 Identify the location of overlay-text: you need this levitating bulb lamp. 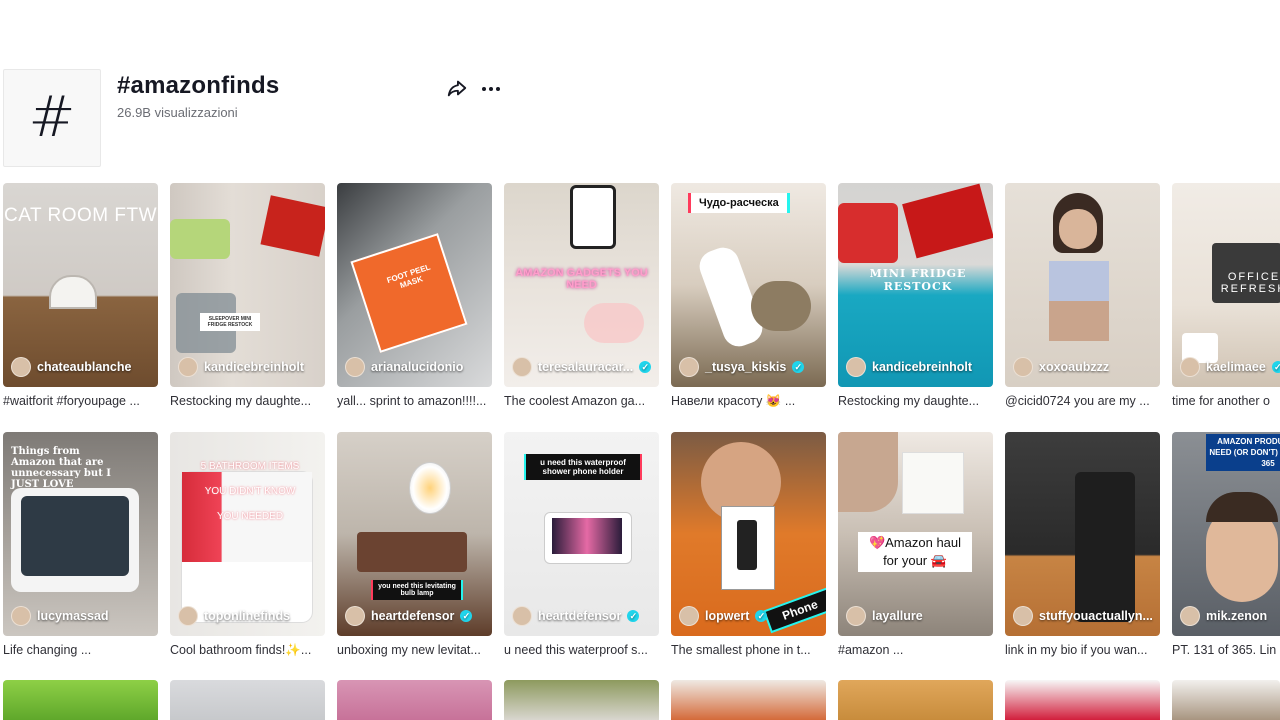
(417, 590).